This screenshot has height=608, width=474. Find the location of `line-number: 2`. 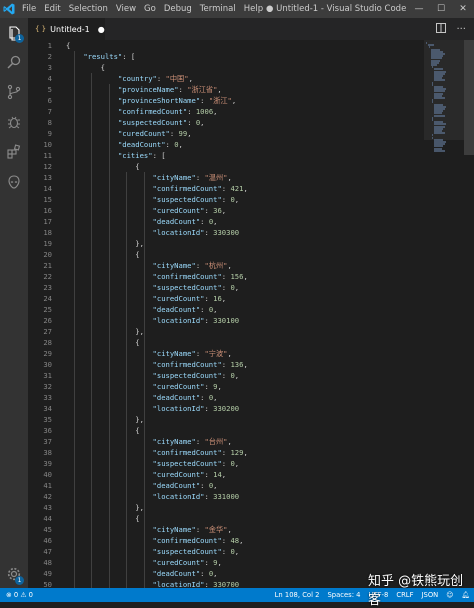

line-number: 2 is located at coordinates (49, 56).